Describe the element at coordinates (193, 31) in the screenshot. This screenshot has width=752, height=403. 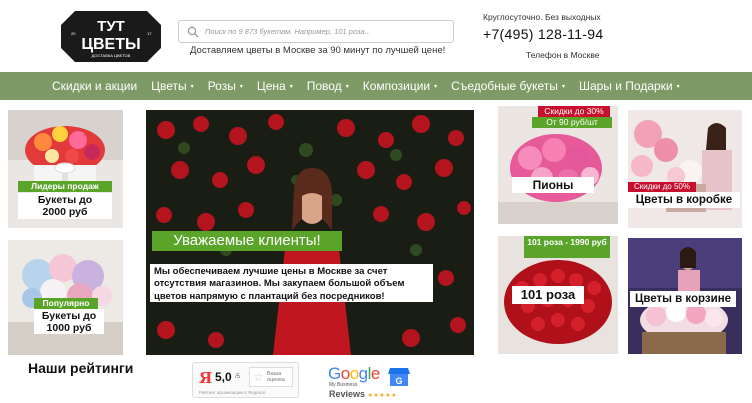
I see `search-icon` at that location.